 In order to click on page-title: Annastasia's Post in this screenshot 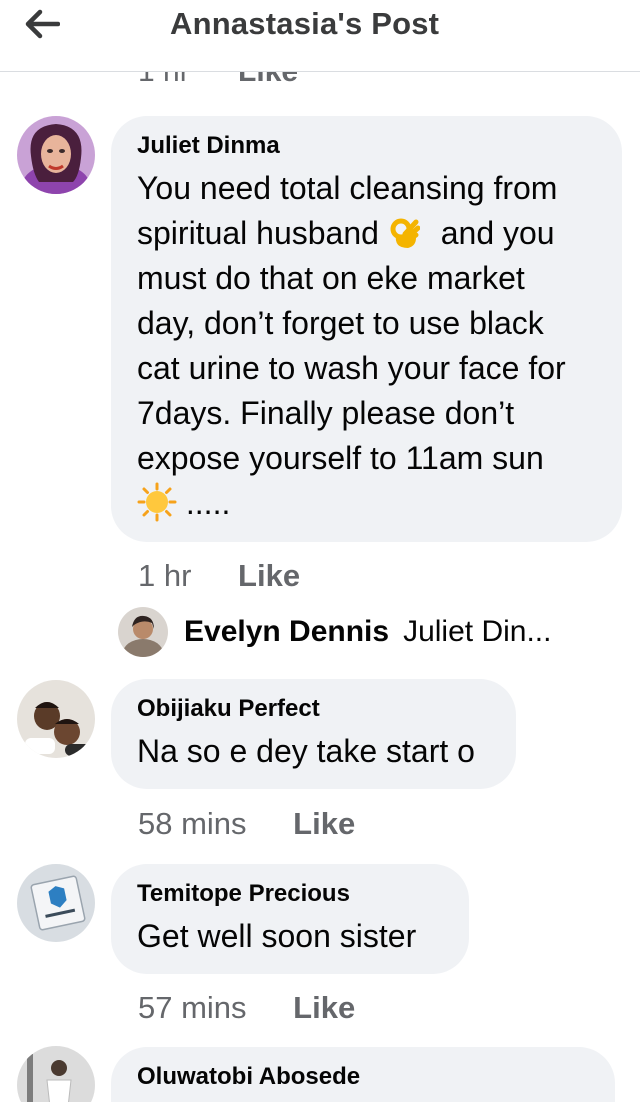, I will do `click(305, 23)`.